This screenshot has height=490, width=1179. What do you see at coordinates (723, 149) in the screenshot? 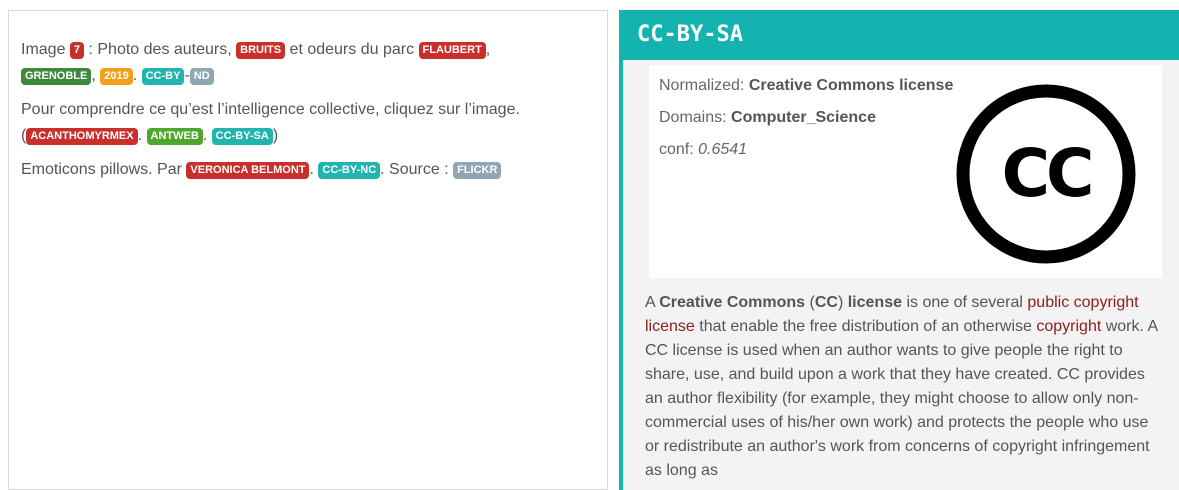
I see `conf-value: 0.6541` at bounding box center [723, 149].